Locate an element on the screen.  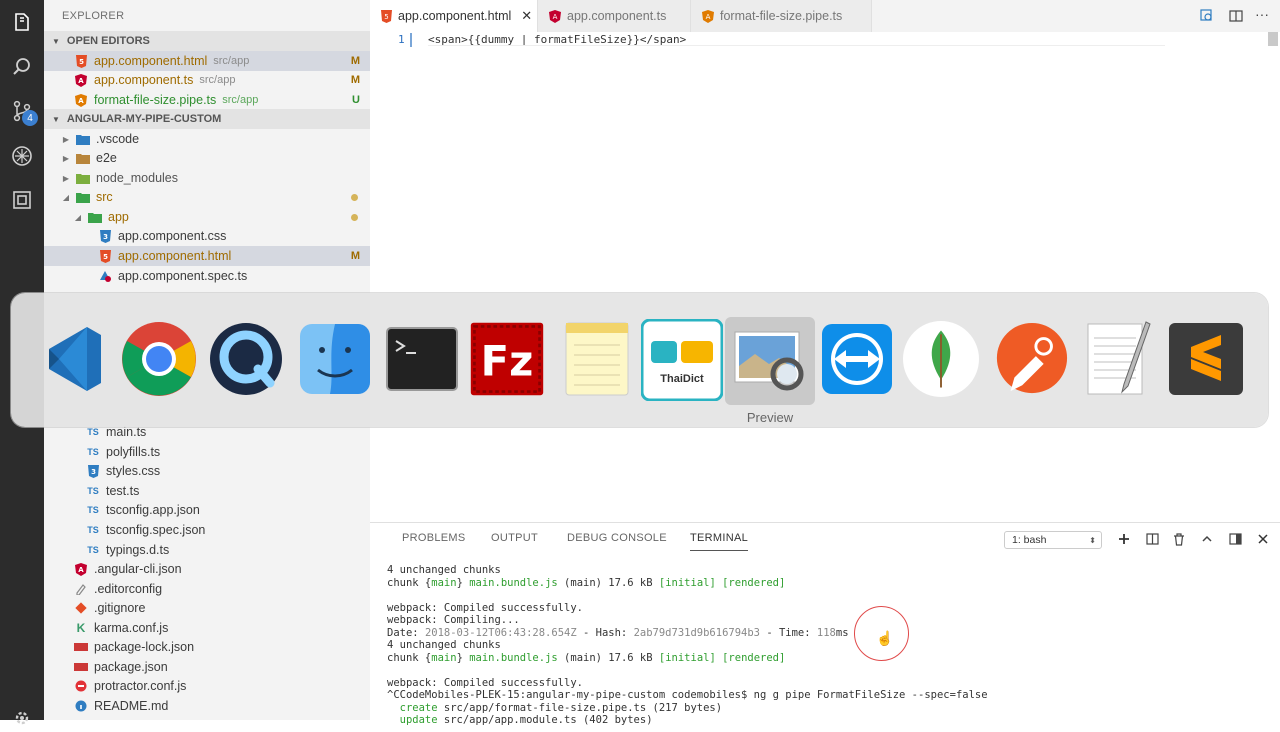
tree-file: package-lock.json is located at coordinates (207, 647).